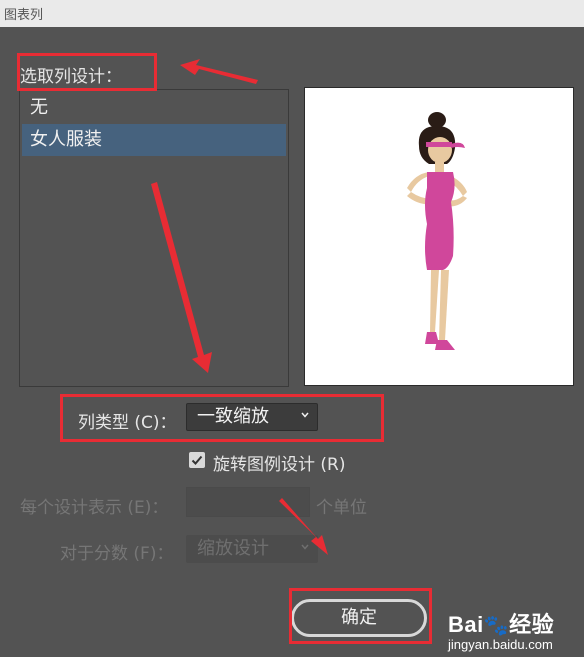 The width and height of the screenshot is (584, 657). What do you see at coordinates (219, 71) in the screenshot?
I see `arrow-to-design-label` at bounding box center [219, 71].